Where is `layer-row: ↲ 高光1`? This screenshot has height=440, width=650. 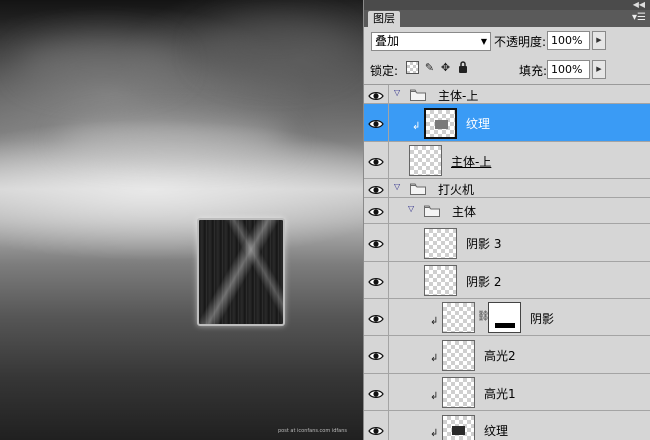 layer-row: ↲ 高光1 is located at coordinates (507, 392).